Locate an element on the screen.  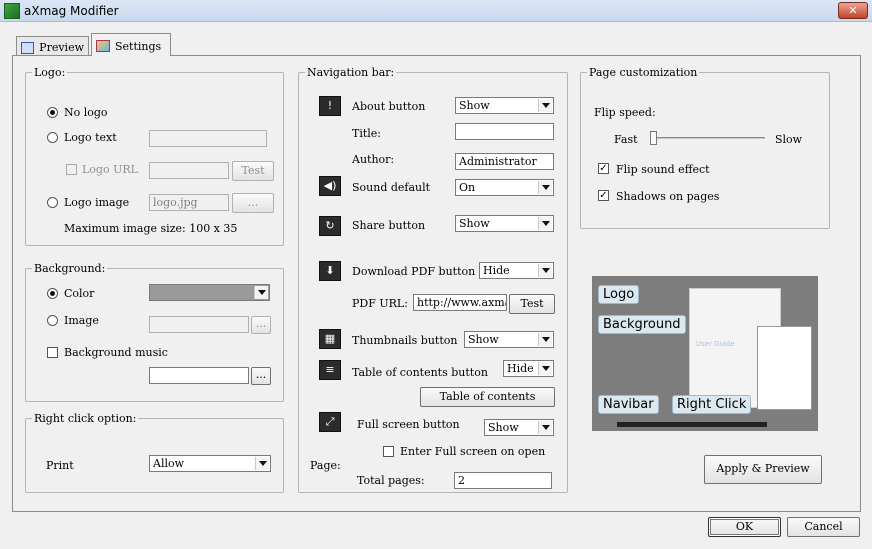
logo-image-input: logo.jpg is located at coordinates (189, 202).